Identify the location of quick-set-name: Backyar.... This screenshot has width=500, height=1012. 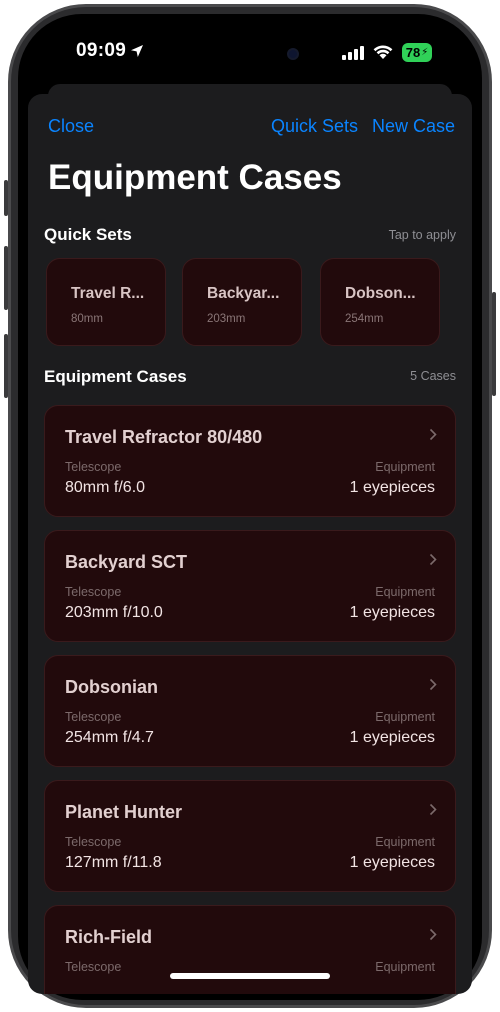
(243, 293).